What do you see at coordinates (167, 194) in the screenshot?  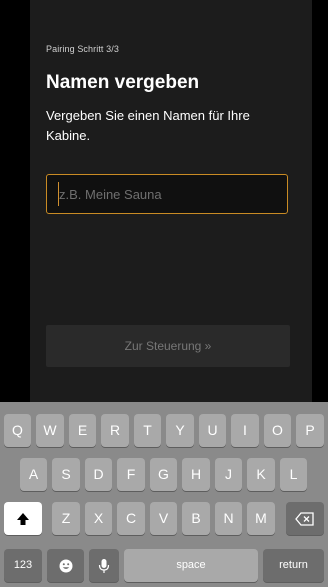 I see `cabin-name-input` at bounding box center [167, 194].